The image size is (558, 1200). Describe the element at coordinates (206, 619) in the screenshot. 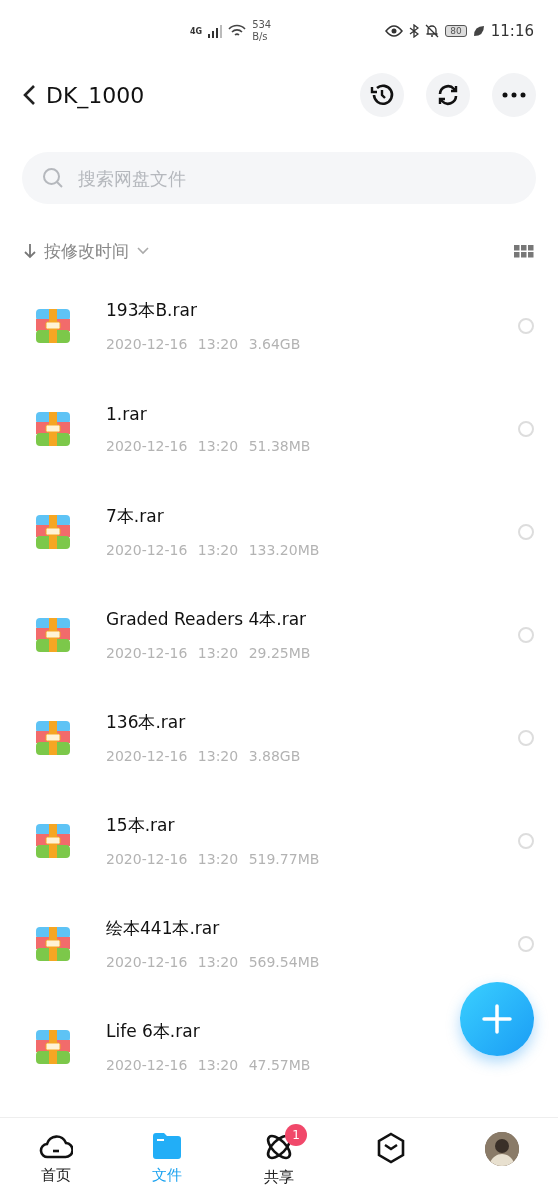

I see `file-name: Graded Readers 4本.rar` at that location.